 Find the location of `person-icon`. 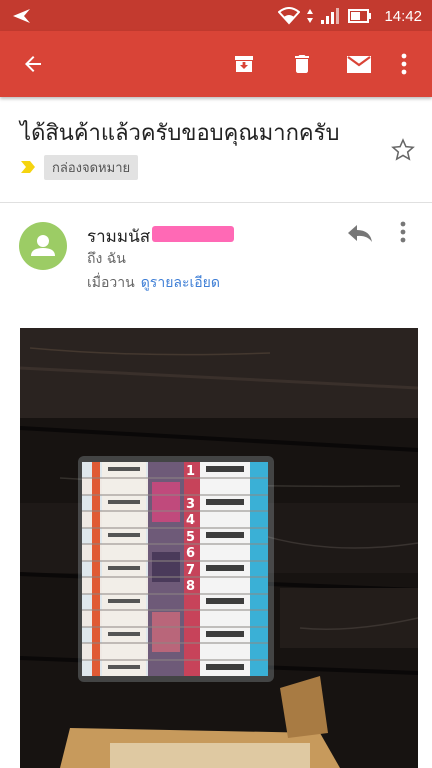

person-icon is located at coordinates (43, 245).